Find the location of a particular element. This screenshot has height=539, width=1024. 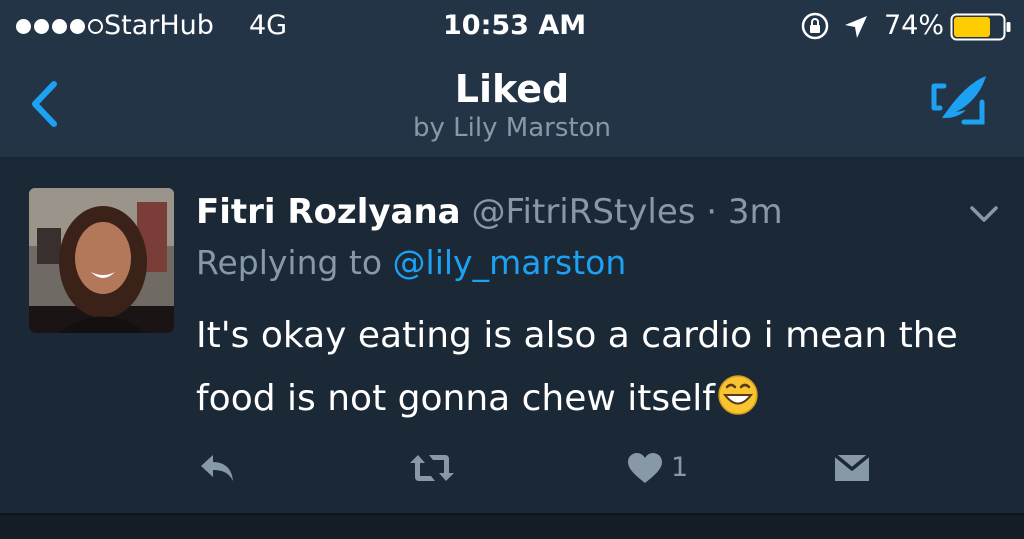

compose-button is located at coordinates (960, 100).